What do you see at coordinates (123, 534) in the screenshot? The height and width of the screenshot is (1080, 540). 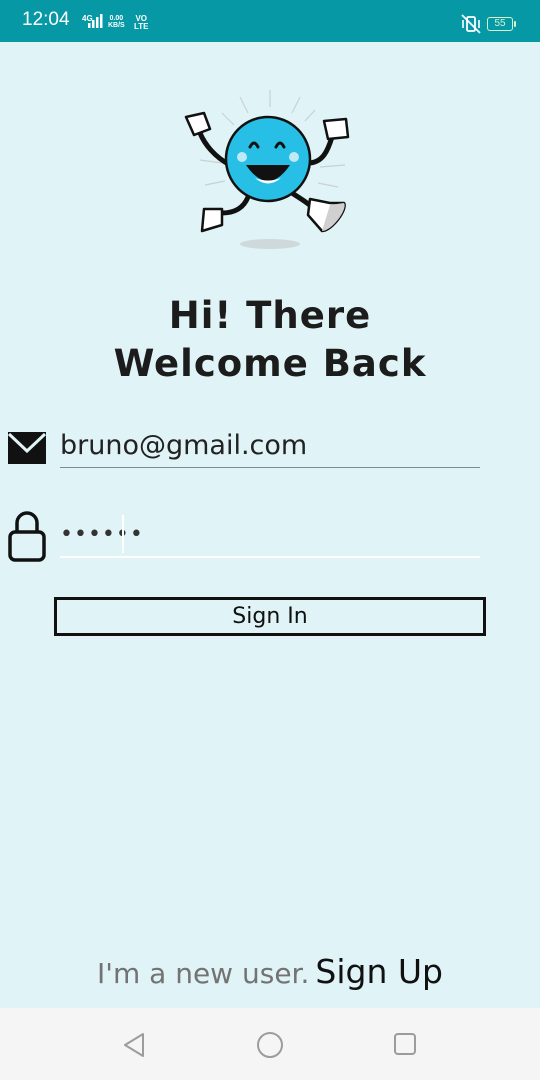 I see `text-cursor` at bounding box center [123, 534].